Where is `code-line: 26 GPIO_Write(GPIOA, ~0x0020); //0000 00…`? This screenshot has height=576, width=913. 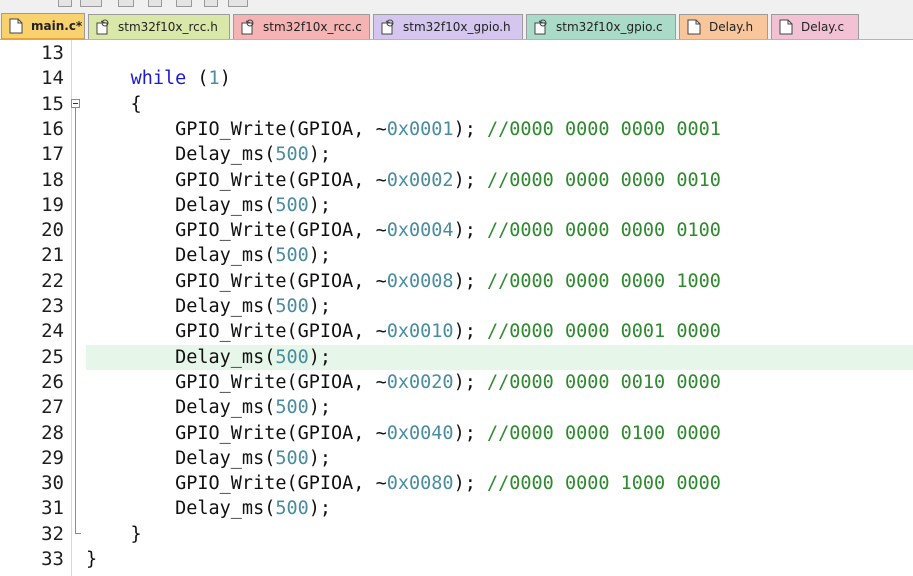
code-line: 26 GPIO_Write(GPIOA, ~0x0020); //0000 00… is located at coordinates (456, 382).